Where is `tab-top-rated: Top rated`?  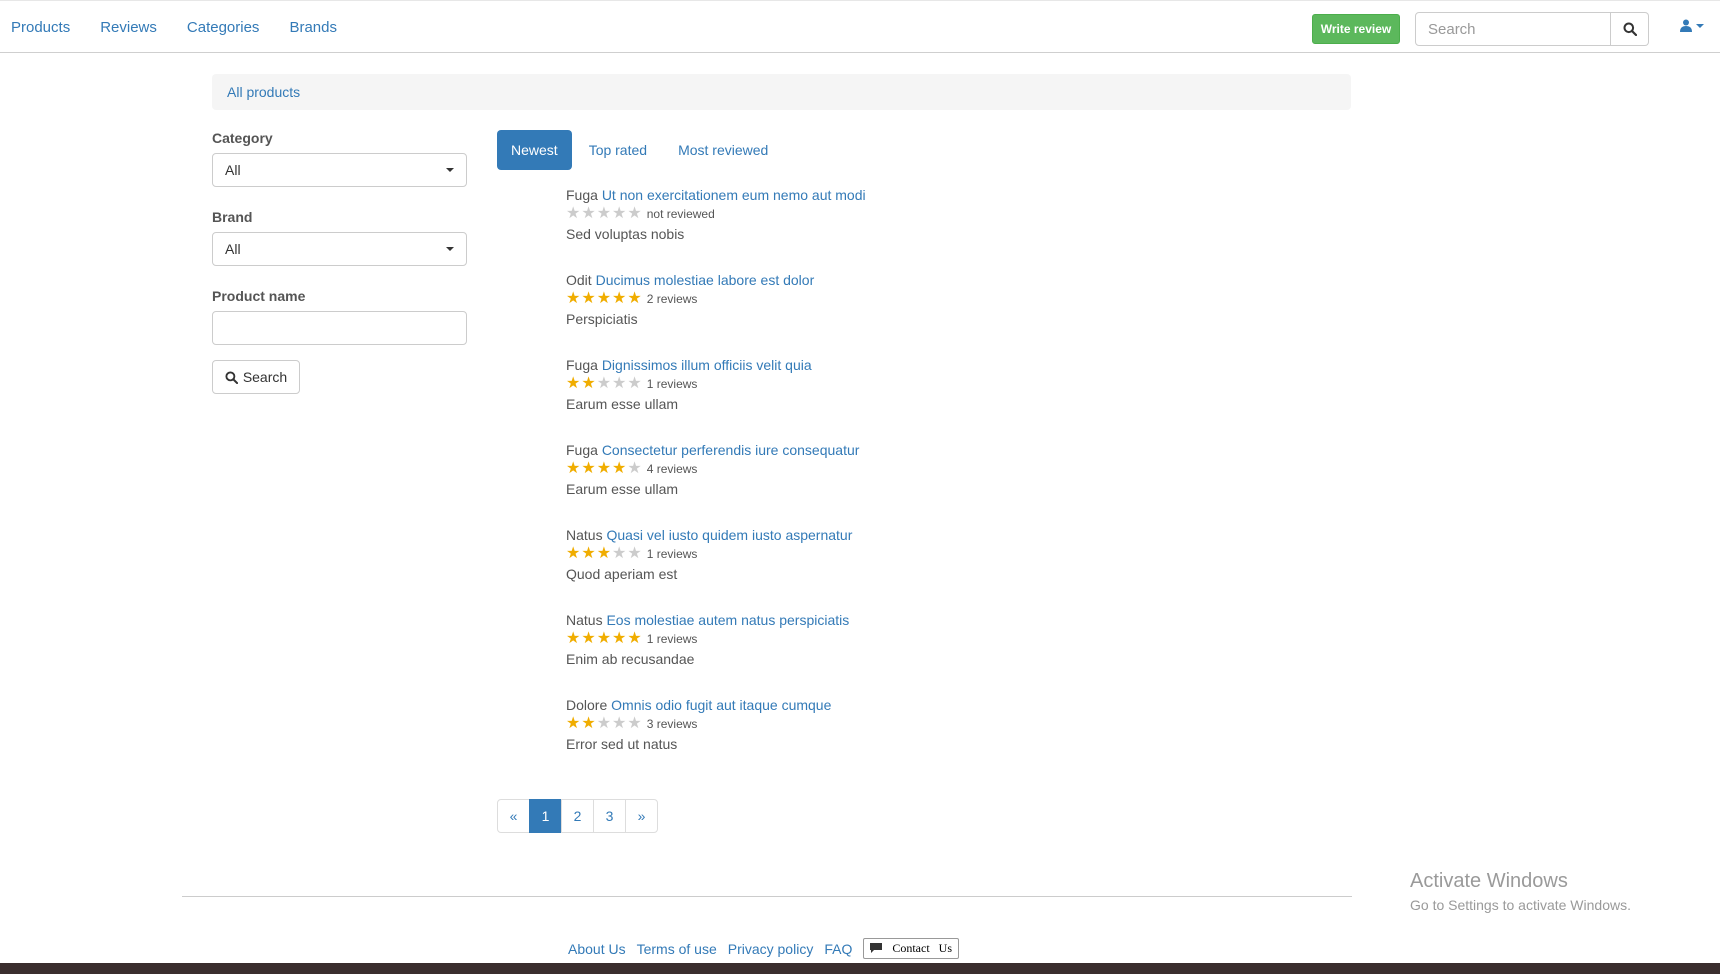 tab-top-rated: Top rated is located at coordinates (618, 150).